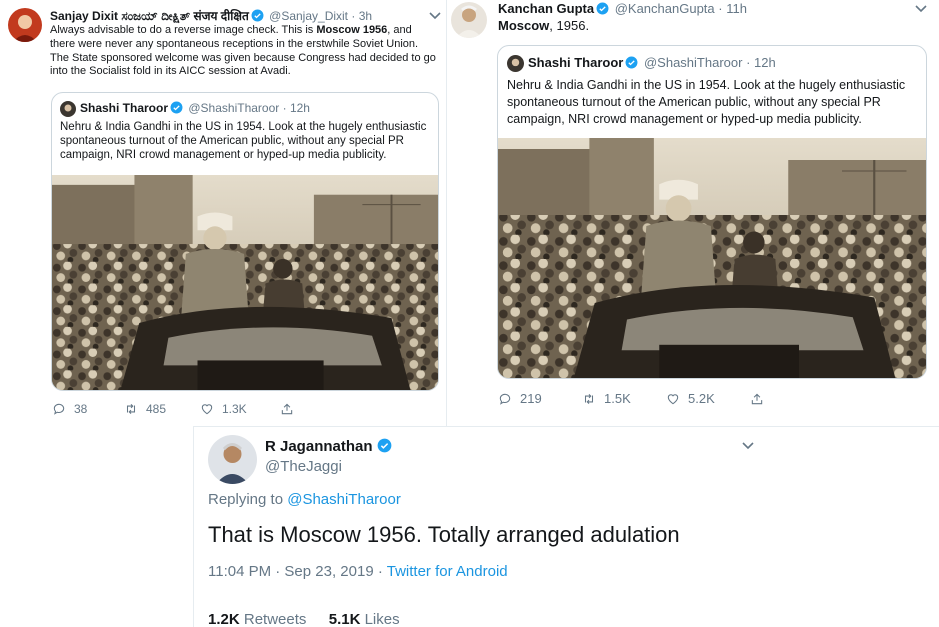 The height and width of the screenshot is (627, 939). I want to click on reply-mention-link: @ShashiTharoor, so click(344, 499).